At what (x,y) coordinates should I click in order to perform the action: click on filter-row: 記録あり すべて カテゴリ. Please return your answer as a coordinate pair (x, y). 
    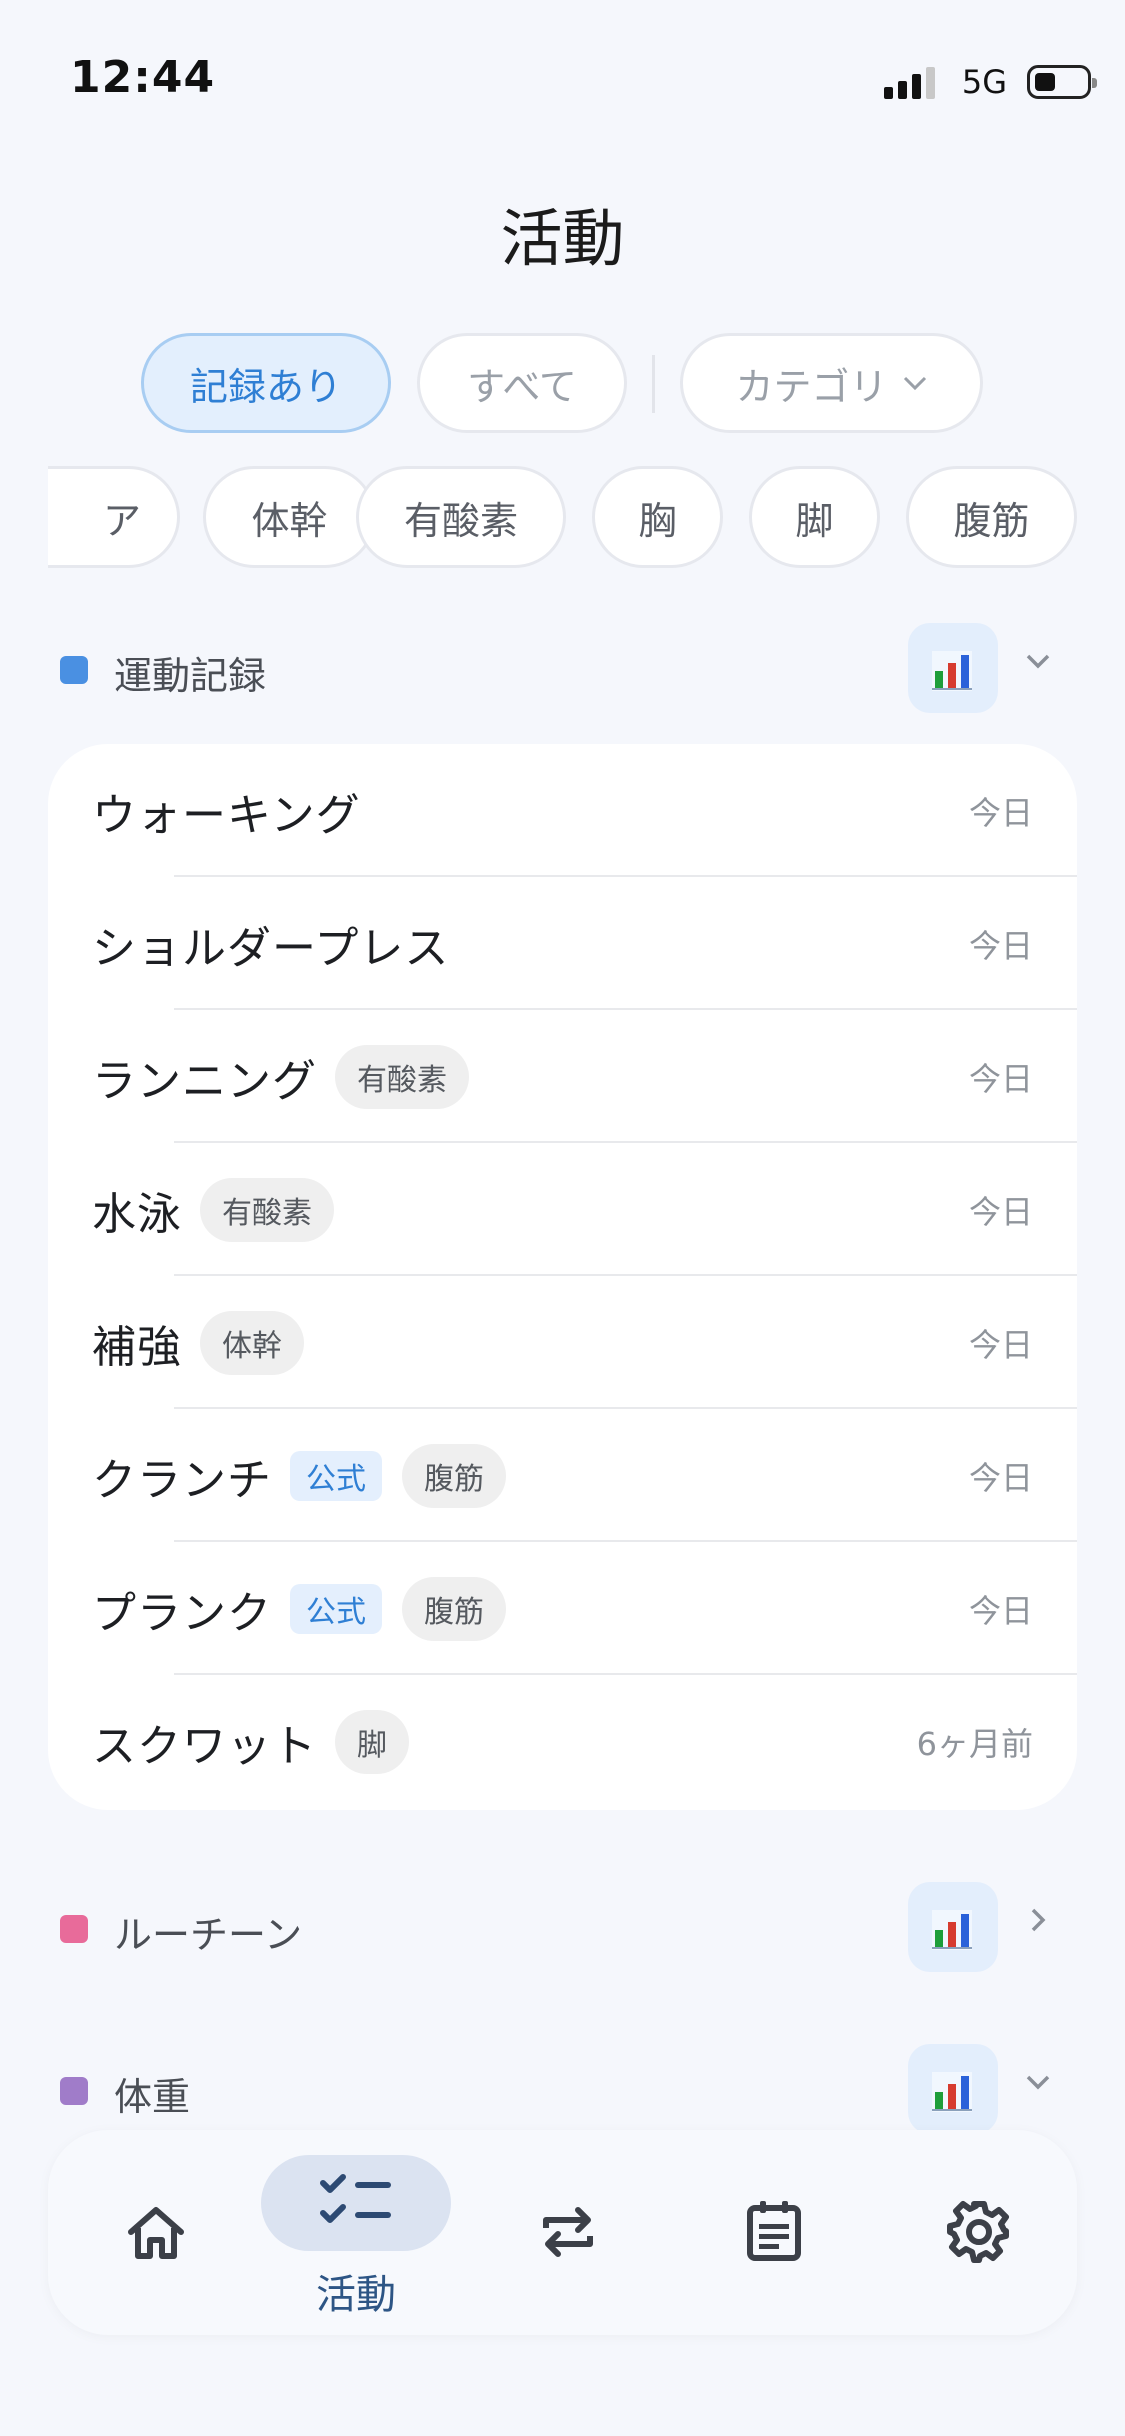
    Looking at the image, I should click on (562, 383).